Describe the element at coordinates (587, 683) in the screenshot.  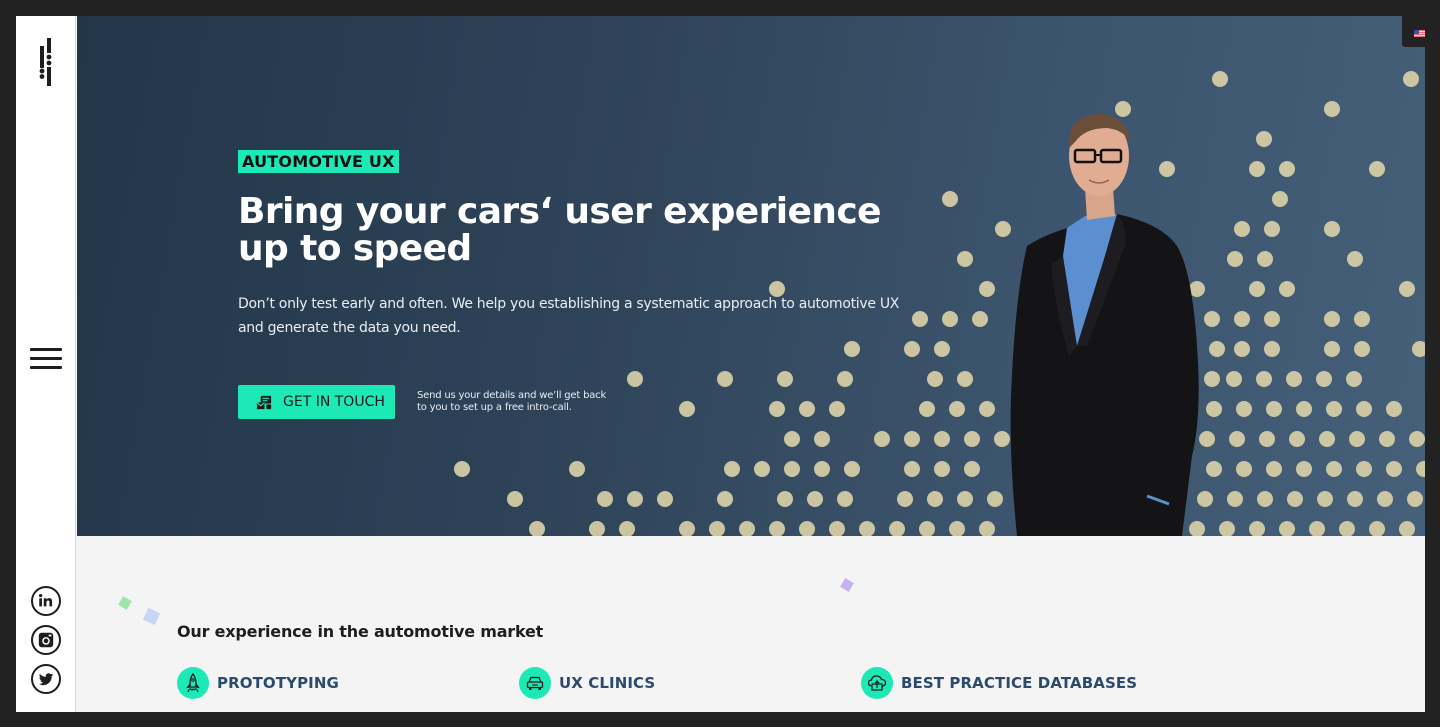
I see `feature-ux-clinics: UX CLINICS` at that location.